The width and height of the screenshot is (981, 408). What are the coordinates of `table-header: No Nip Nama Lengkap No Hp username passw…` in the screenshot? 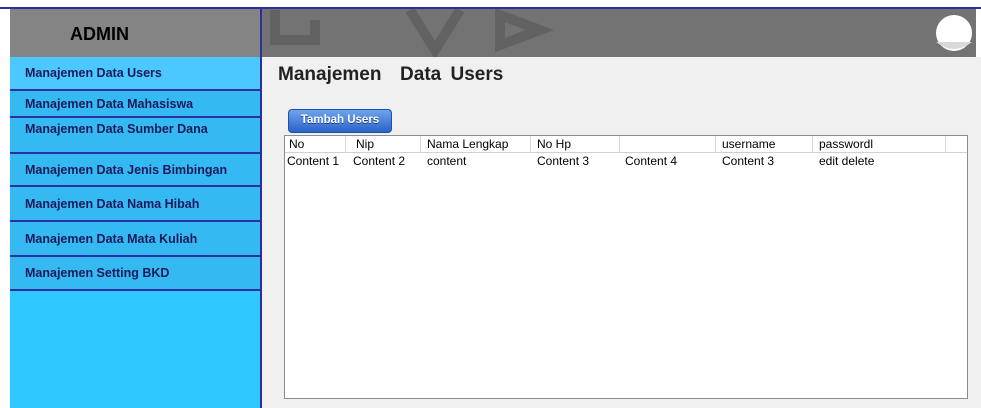 It's located at (626, 144).